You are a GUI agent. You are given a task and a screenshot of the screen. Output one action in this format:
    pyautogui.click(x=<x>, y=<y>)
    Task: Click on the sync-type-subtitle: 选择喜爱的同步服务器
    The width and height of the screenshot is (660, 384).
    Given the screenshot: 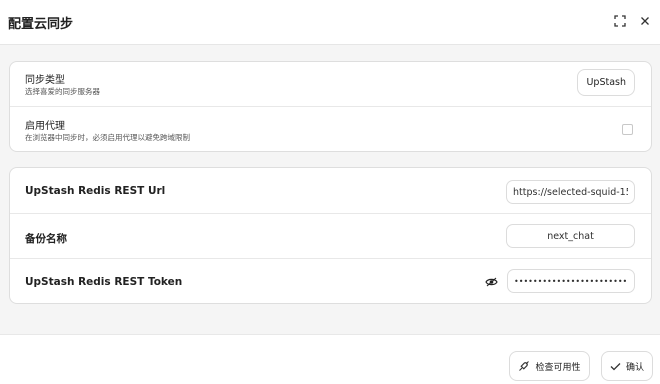 What is the action you would take?
    pyautogui.click(x=62, y=91)
    